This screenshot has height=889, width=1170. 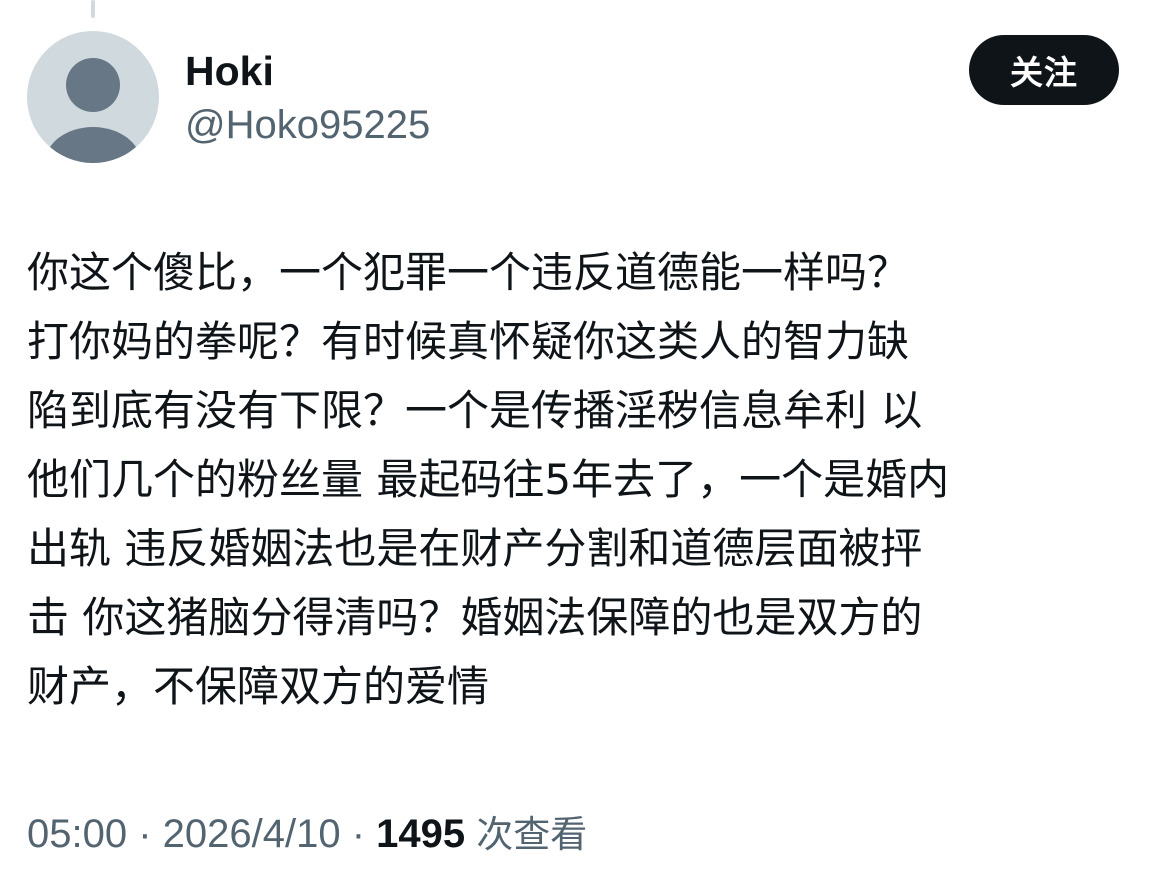 What do you see at coordinates (229, 71) in the screenshot?
I see `display-name: Hoki` at bounding box center [229, 71].